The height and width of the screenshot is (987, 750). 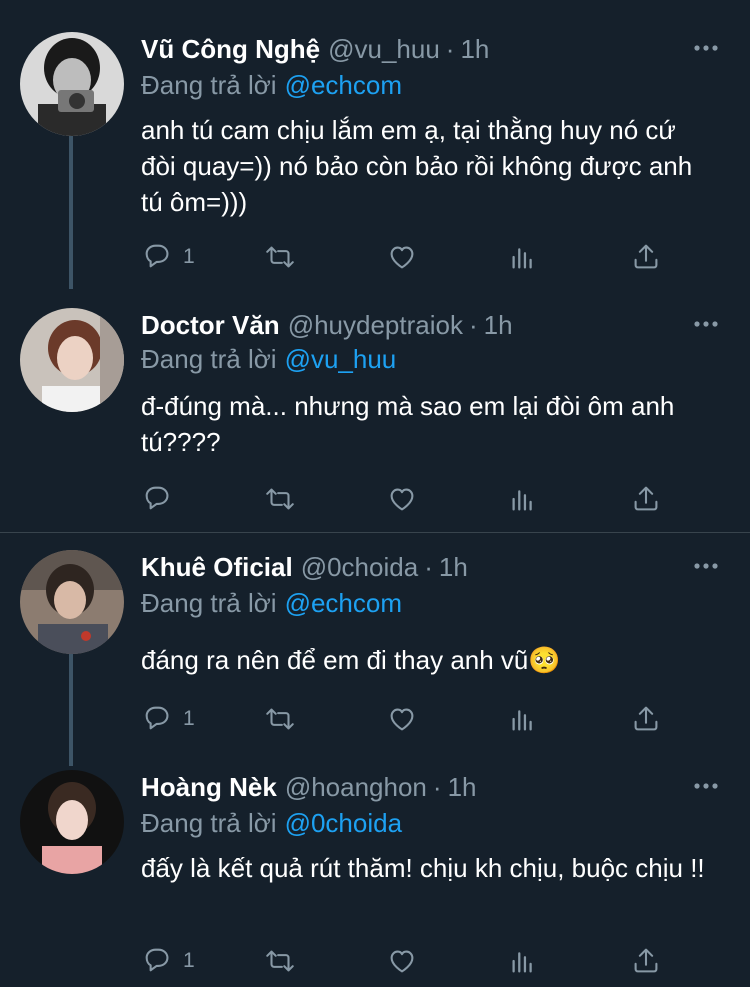 I want to click on username: @huydeptraiok, so click(x=375, y=325).